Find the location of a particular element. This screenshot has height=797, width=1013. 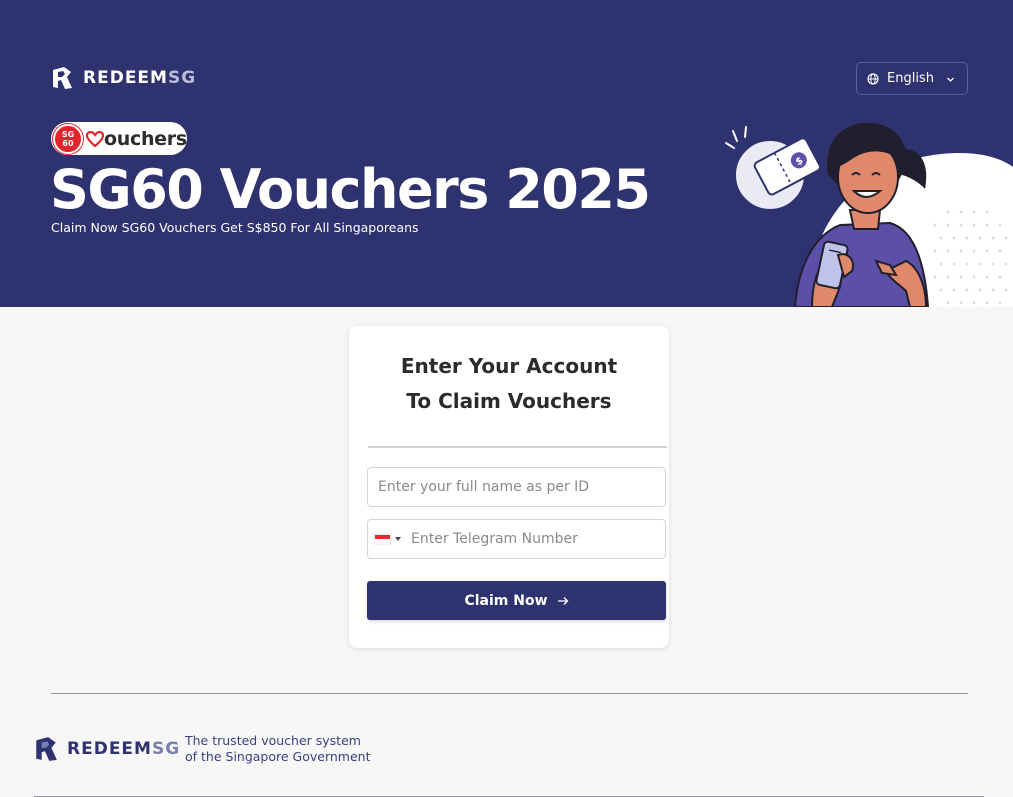

badge-text: ouchers is located at coordinates (145, 138).